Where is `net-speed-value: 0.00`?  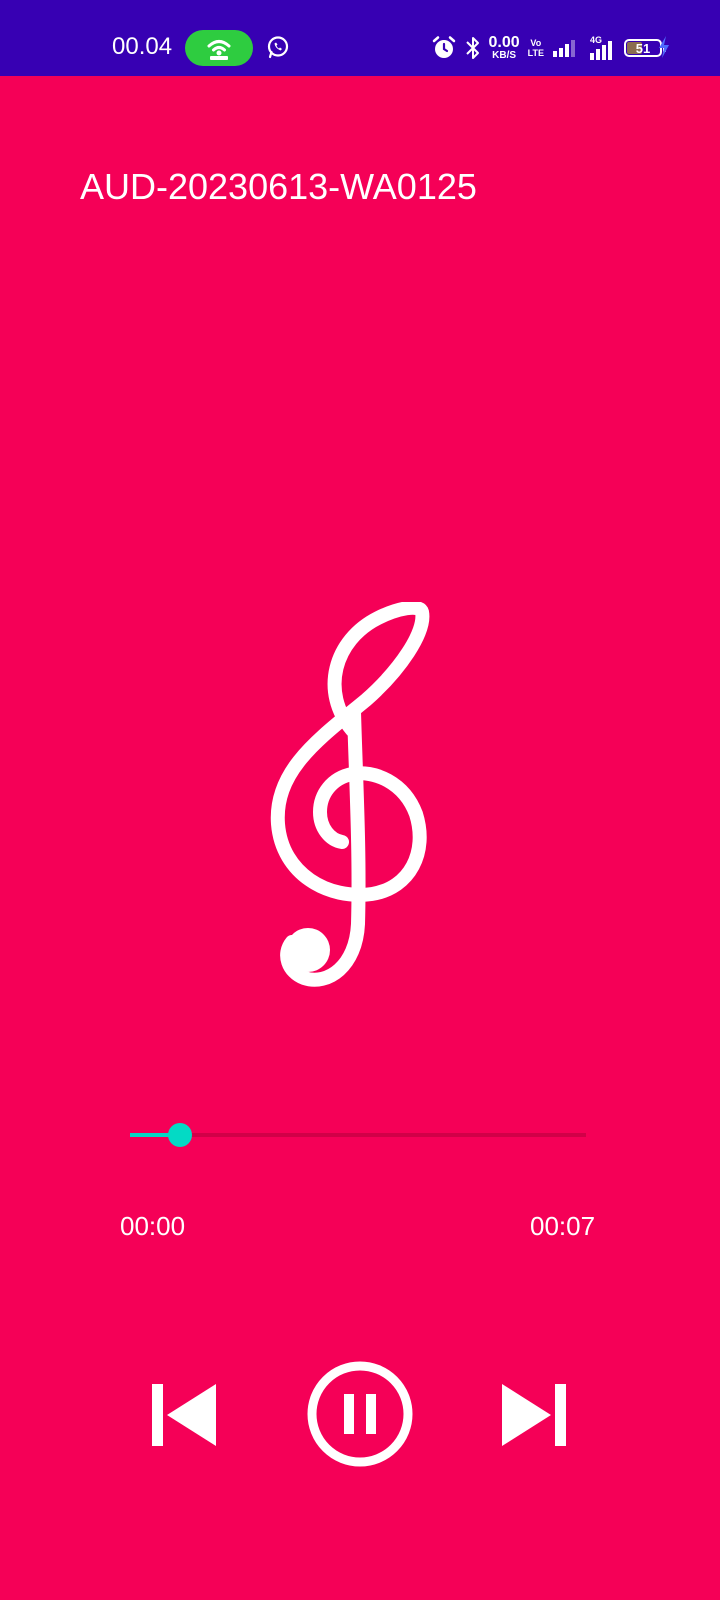 net-speed-value: 0.00 is located at coordinates (504, 42).